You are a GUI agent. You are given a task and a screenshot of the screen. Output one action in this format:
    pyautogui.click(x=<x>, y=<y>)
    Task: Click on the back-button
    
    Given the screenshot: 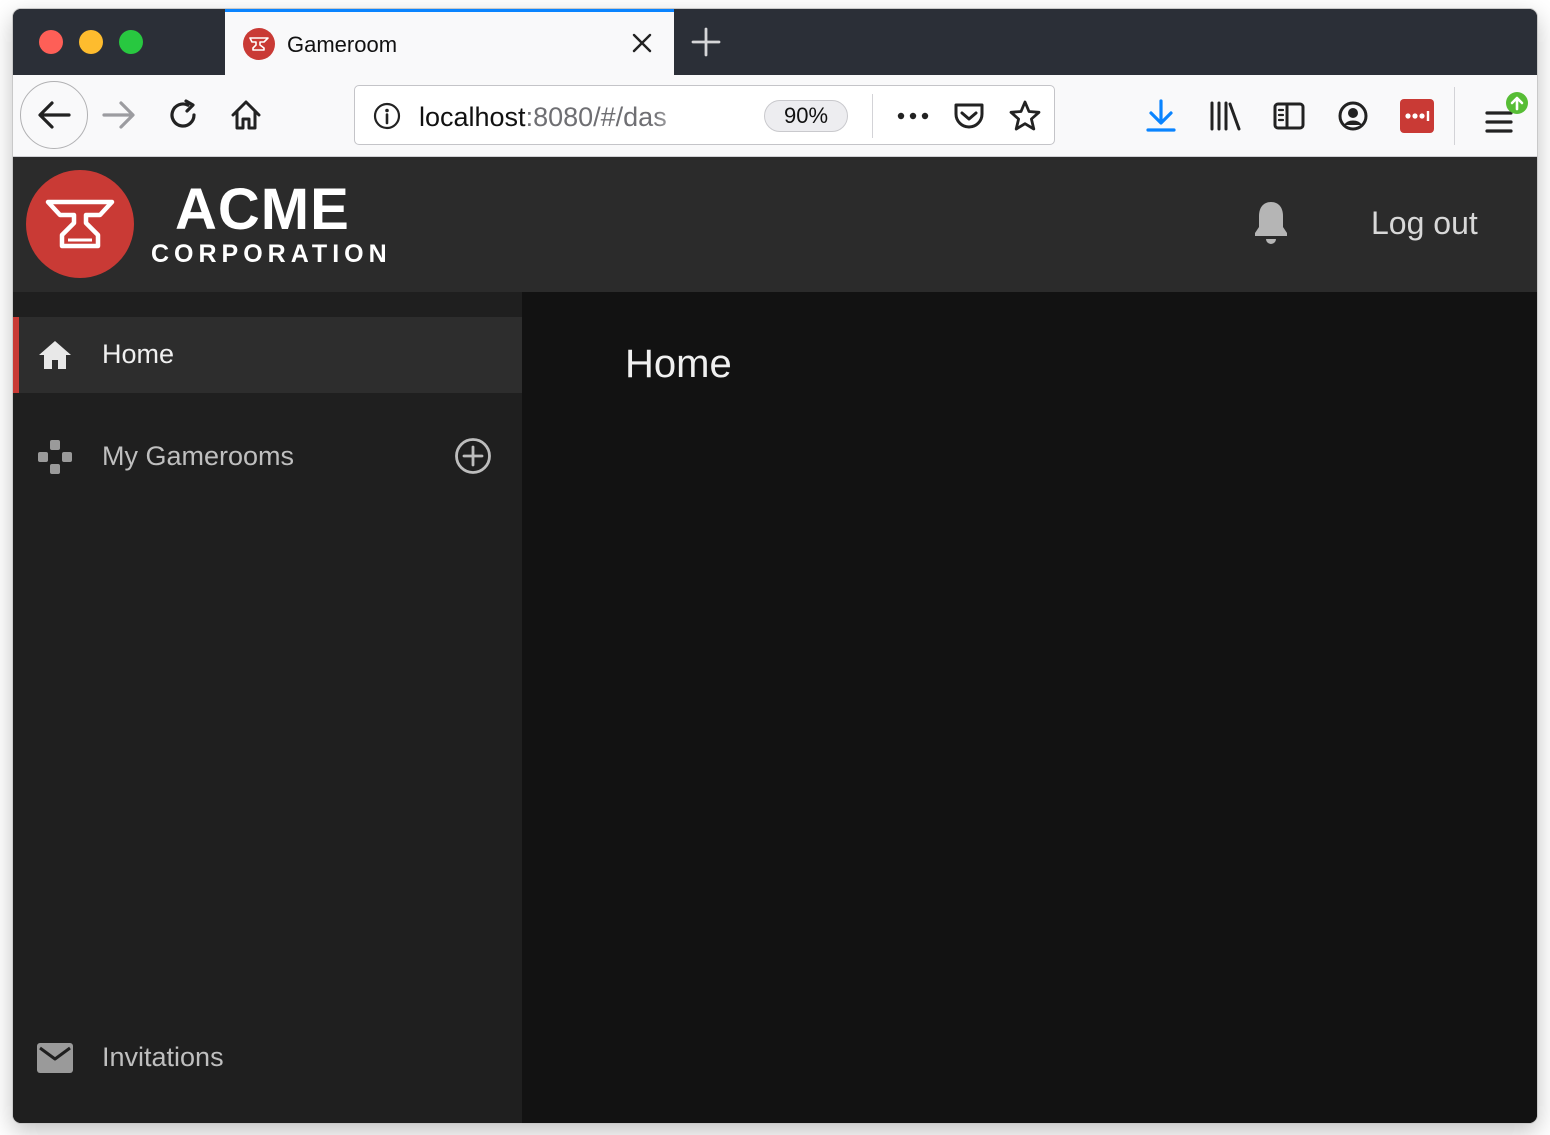 What is the action you would take?
    pyautogui.click(x=54, y=115)
    